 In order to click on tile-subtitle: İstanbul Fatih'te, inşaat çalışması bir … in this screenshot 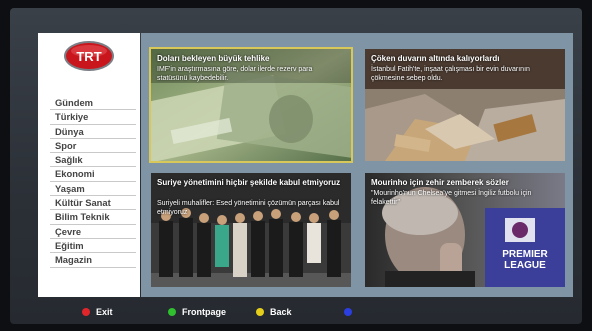, I will do `click(450, 74)`.